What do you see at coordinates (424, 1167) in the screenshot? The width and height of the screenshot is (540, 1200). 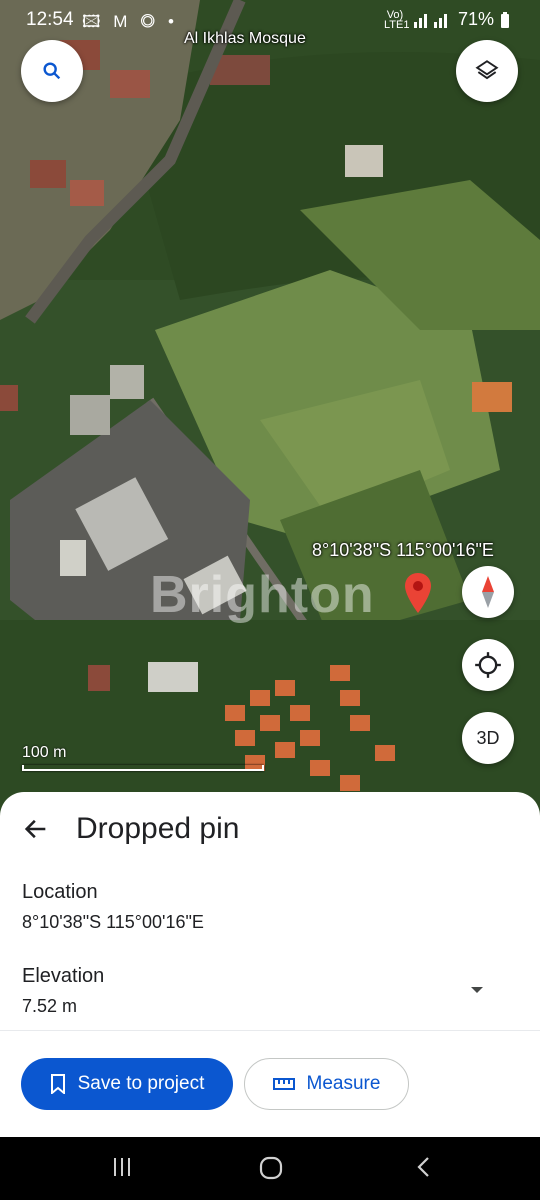 I see `back-icon` at bounding box center [424, 1167].